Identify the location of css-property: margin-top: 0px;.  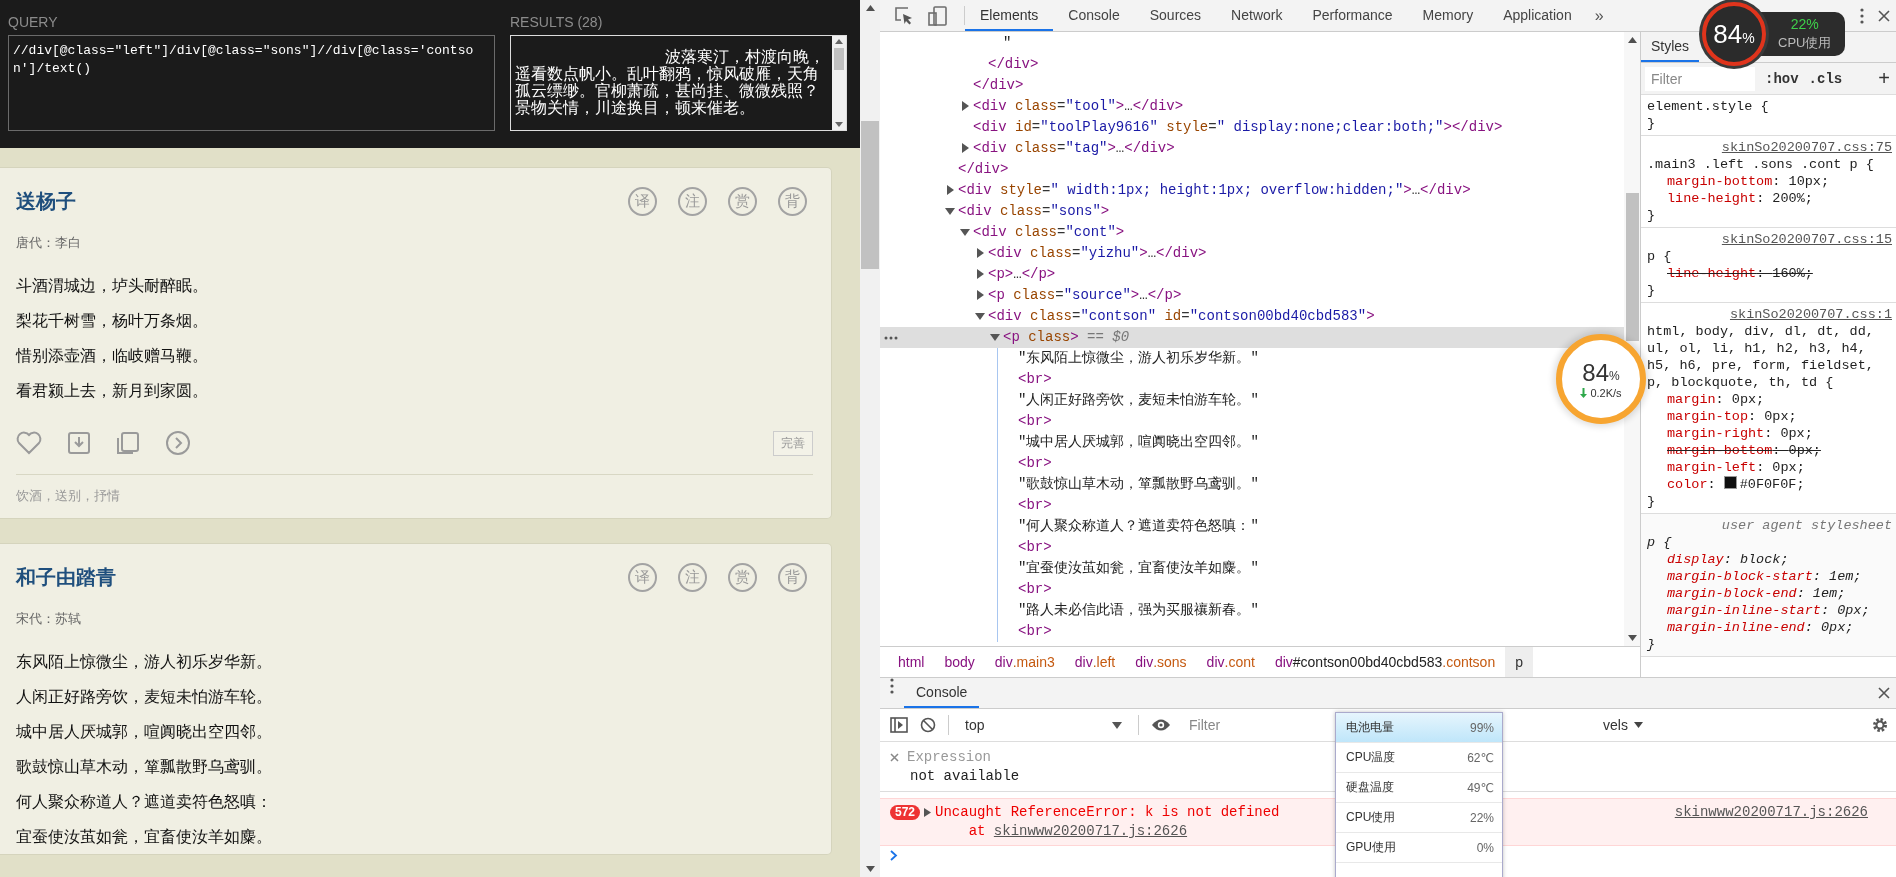
(1769, 416).